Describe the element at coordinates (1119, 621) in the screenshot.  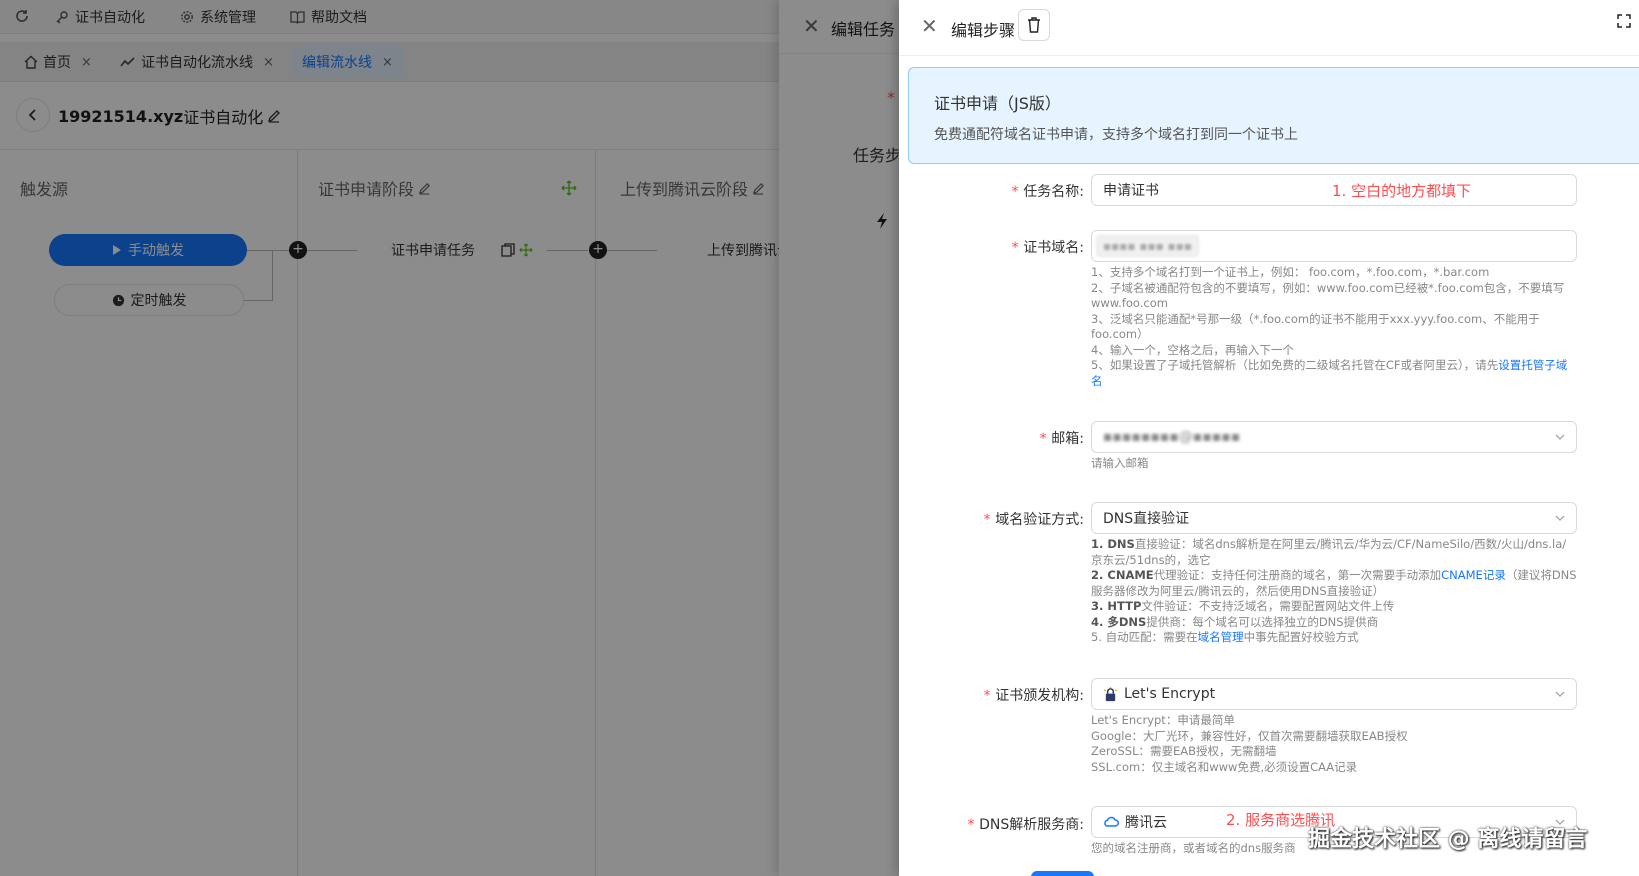
I see `help-bold: 4. 多DNS` at that location.